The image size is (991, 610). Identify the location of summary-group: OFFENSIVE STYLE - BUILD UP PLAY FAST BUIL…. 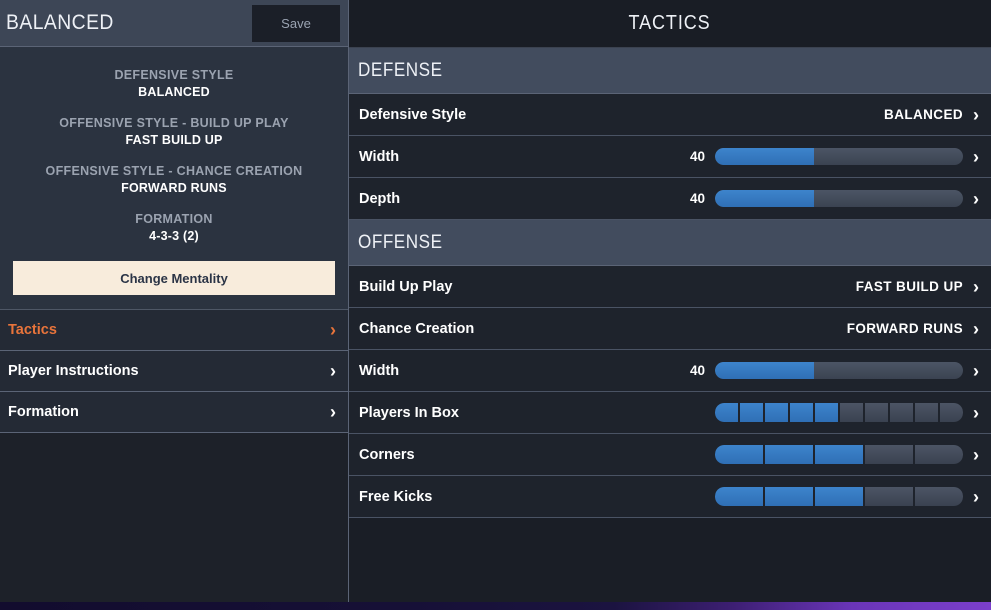
(174, 132).